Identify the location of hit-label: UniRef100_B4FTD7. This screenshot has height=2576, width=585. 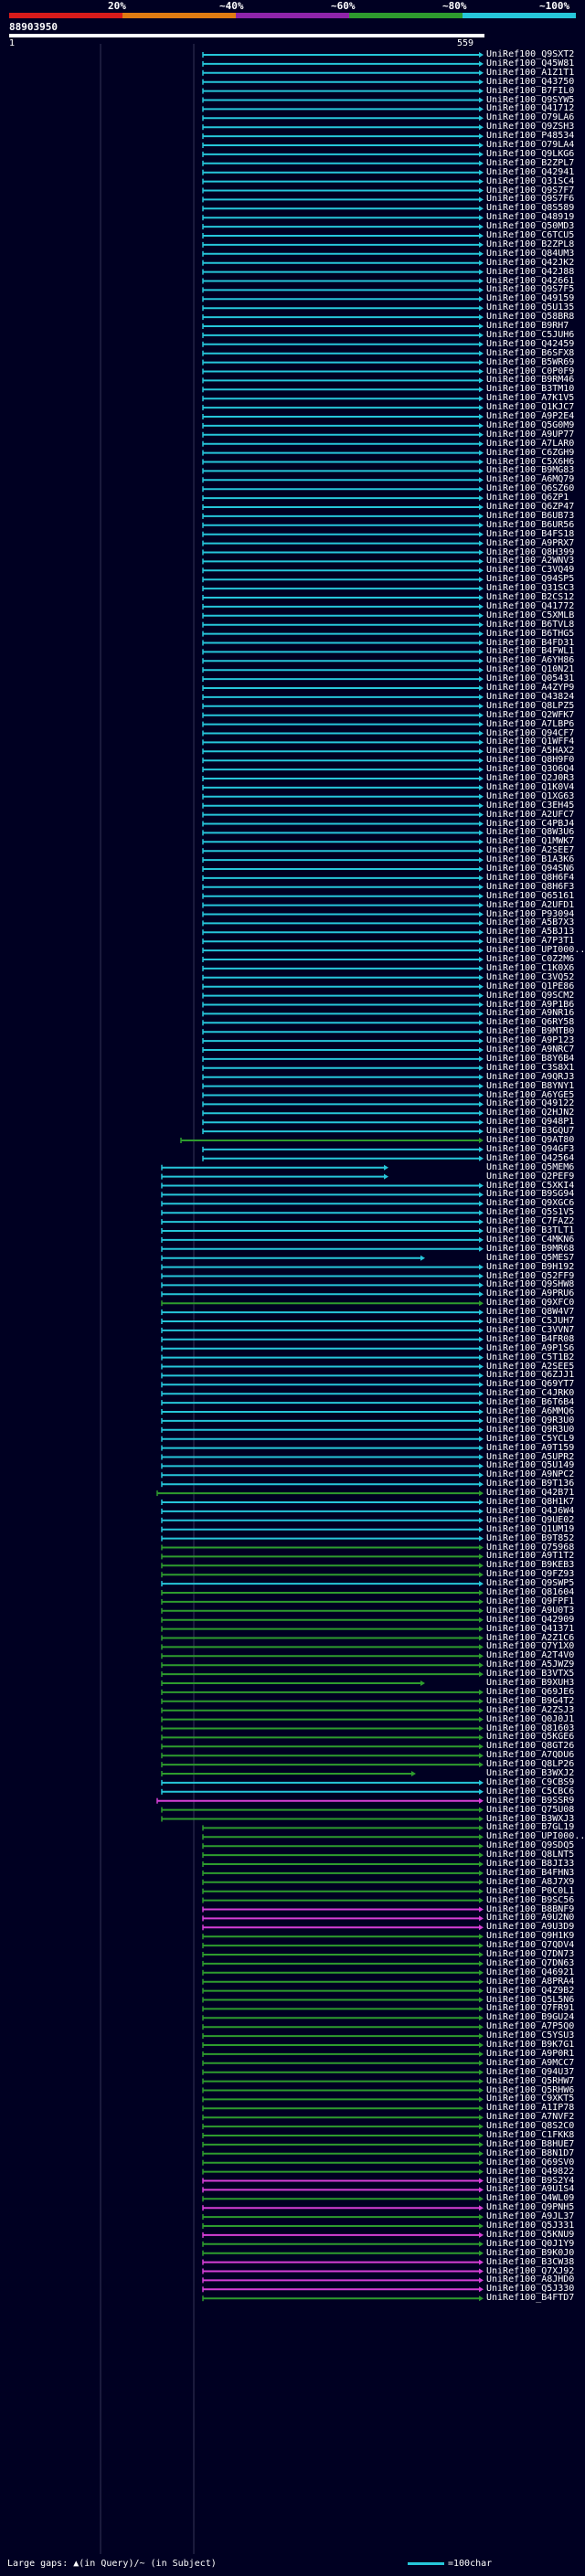
(530, 2298).